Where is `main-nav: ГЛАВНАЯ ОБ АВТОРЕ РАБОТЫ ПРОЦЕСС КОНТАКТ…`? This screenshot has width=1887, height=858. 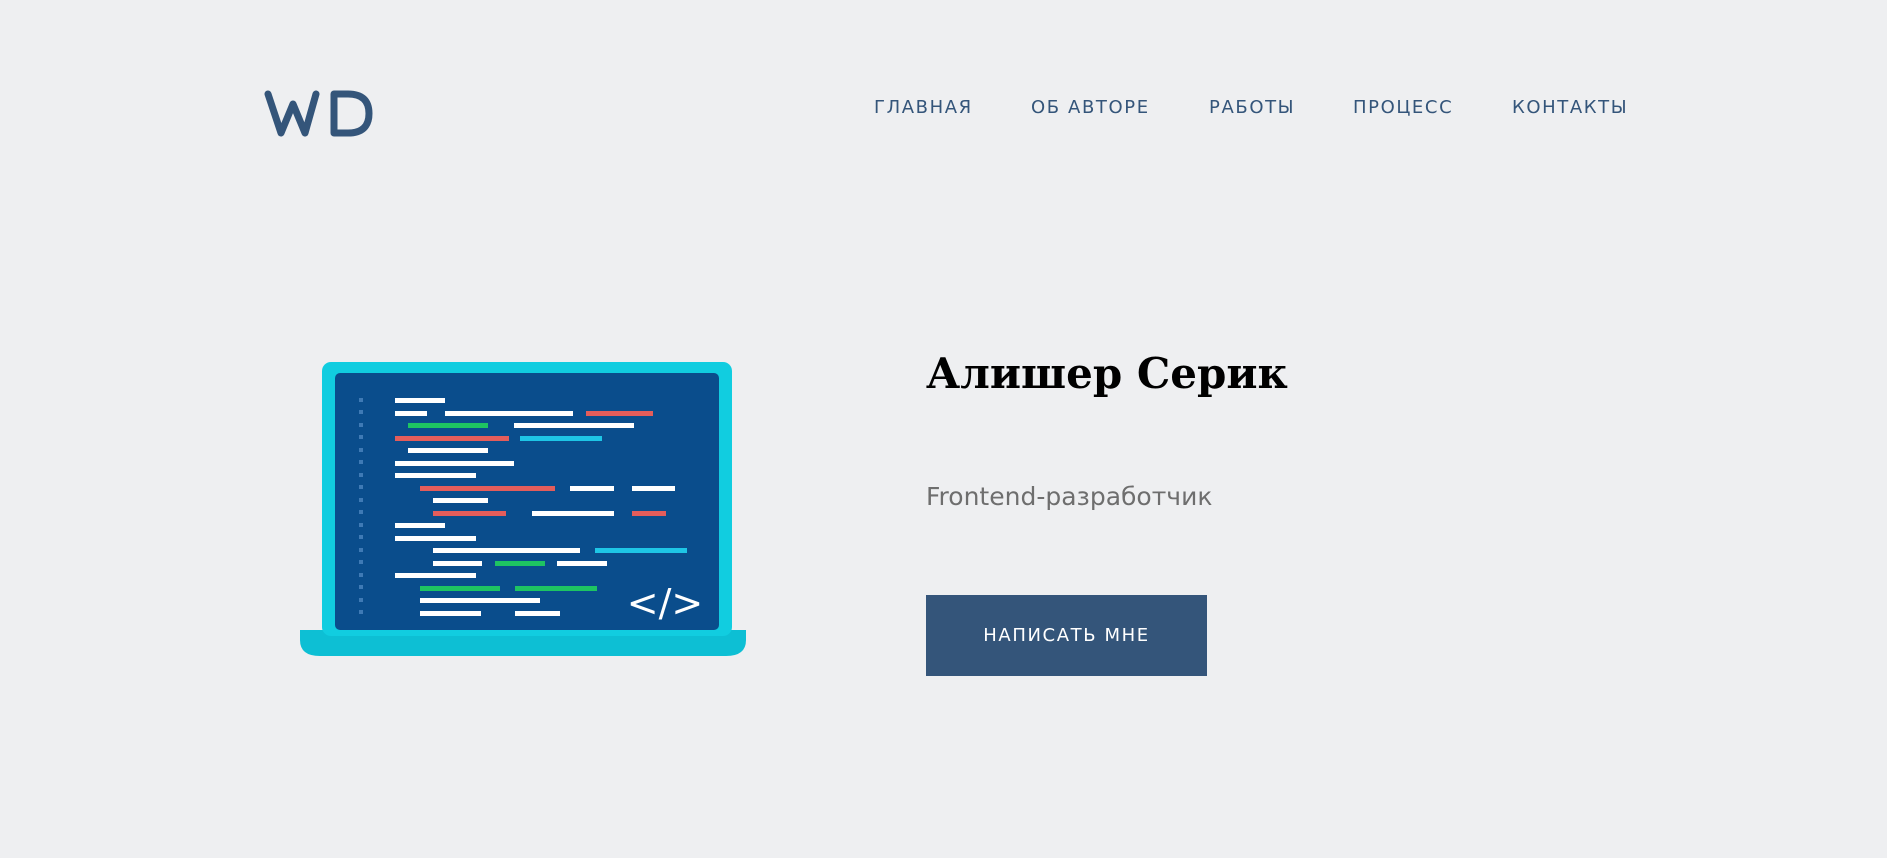 main-nav: ГЛАВНАЯ ОБ АВТОРЕ РАБОТЫ ПРОЦЕСС КОНТАКТ… is located at coordinates (943, 108).